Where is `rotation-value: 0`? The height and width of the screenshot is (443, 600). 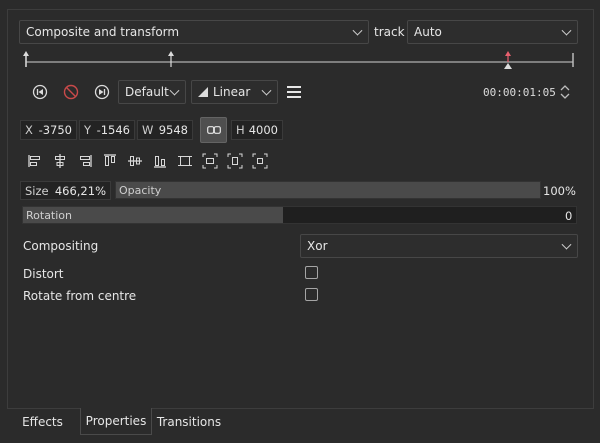 rotation-value: 0 is located at coordinates (569, 216).